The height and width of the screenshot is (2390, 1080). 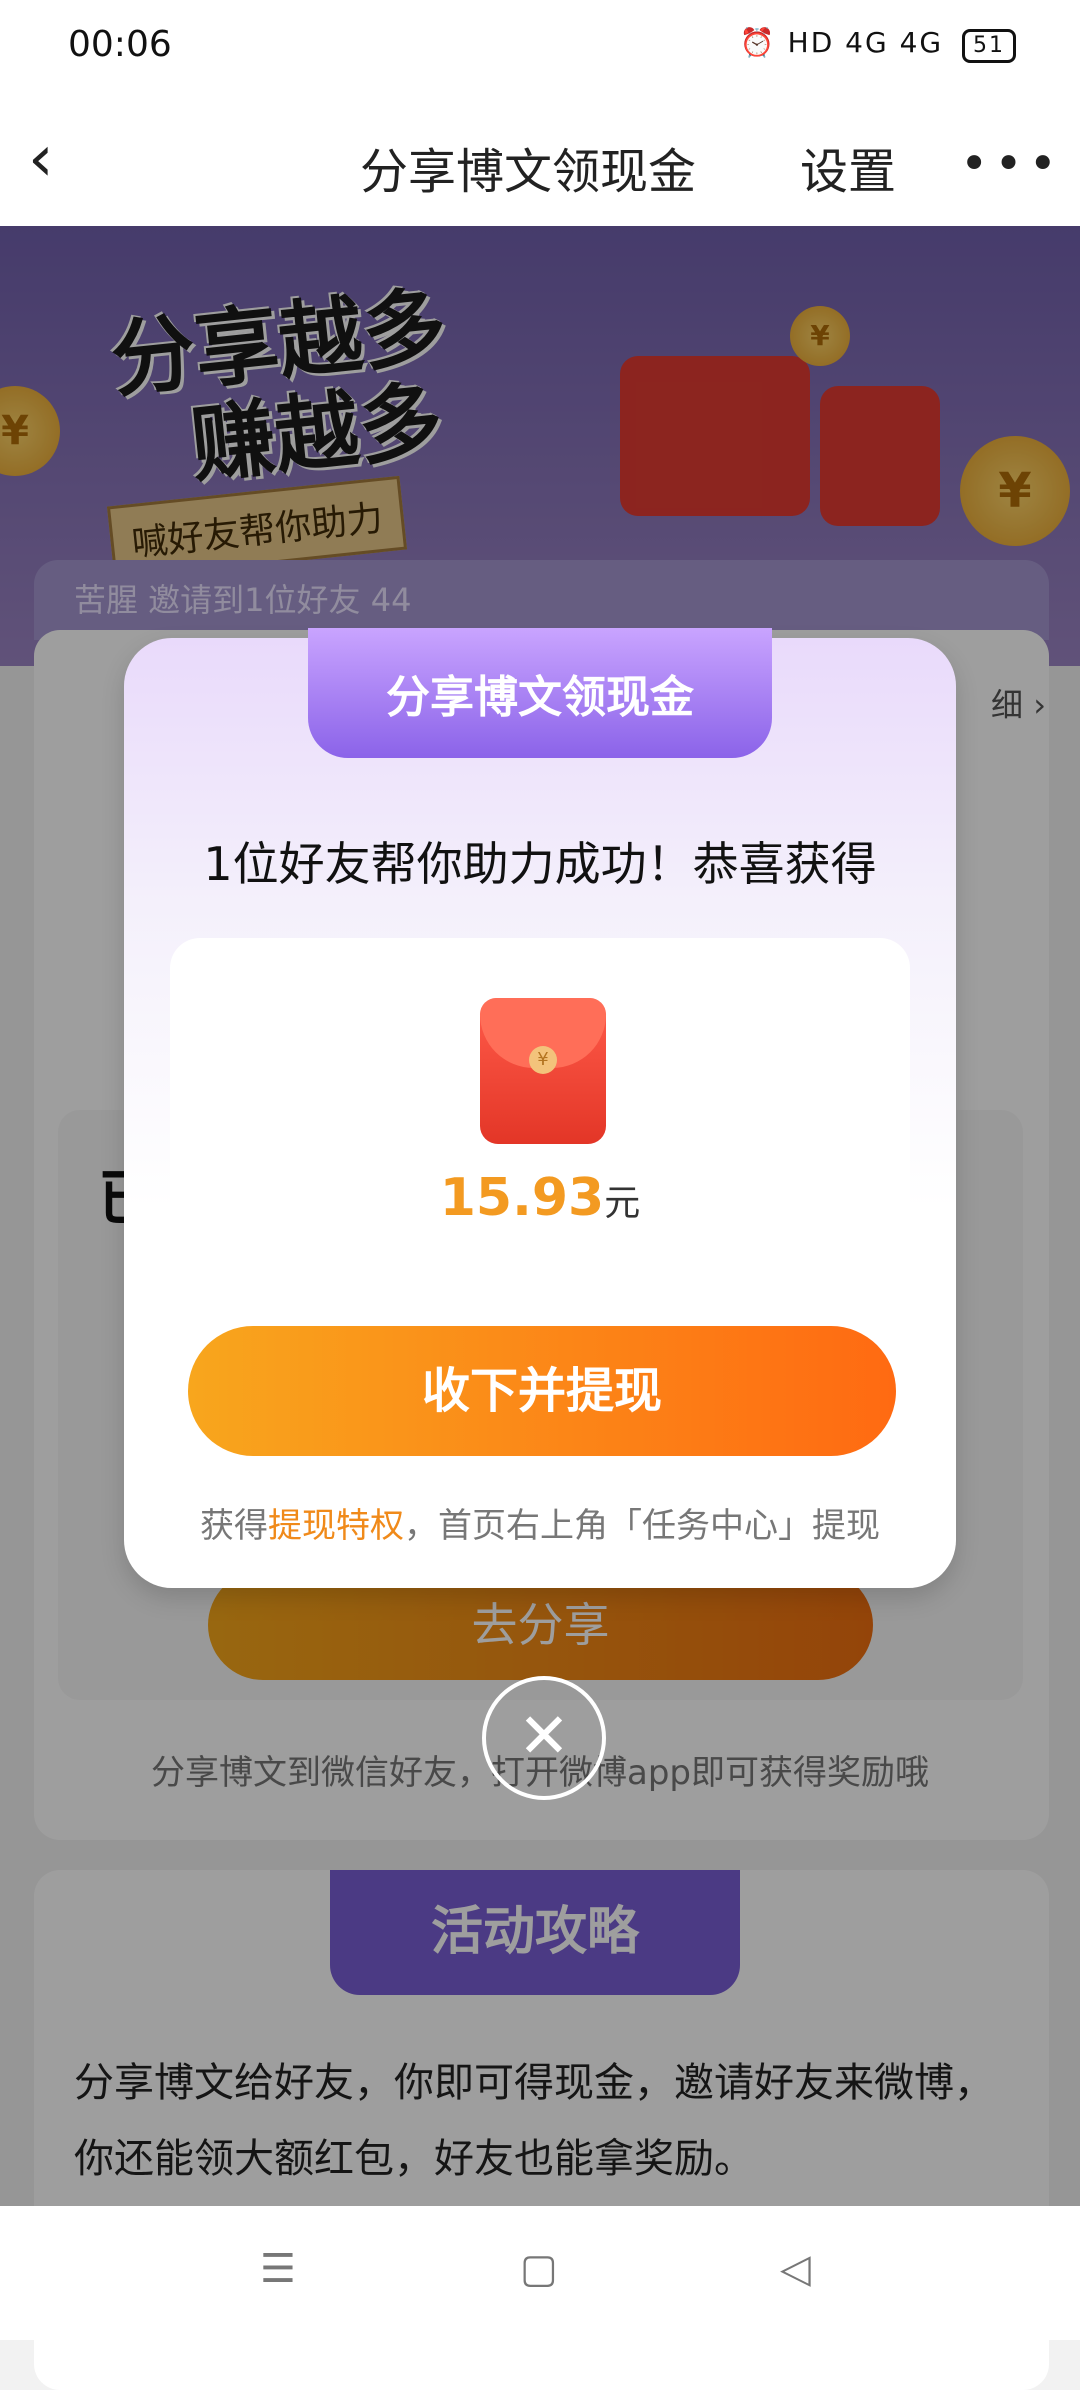 I want to click on more-icon: •••, so click(x=1011, y=164).